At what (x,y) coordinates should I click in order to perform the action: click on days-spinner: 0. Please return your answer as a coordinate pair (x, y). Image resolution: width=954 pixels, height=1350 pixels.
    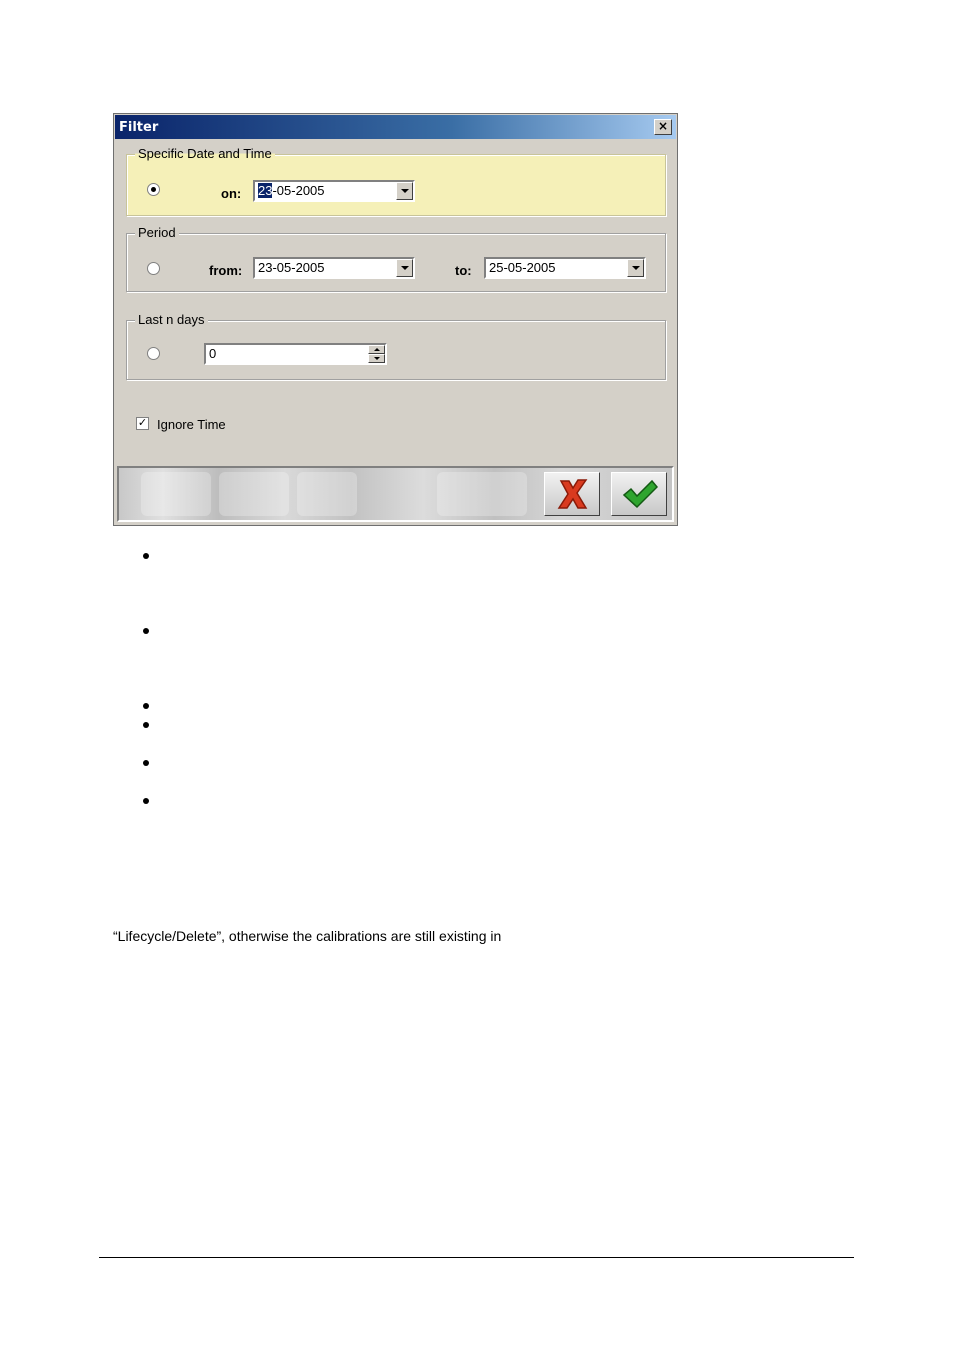
    Looking at the image, I should click on (295, 354).